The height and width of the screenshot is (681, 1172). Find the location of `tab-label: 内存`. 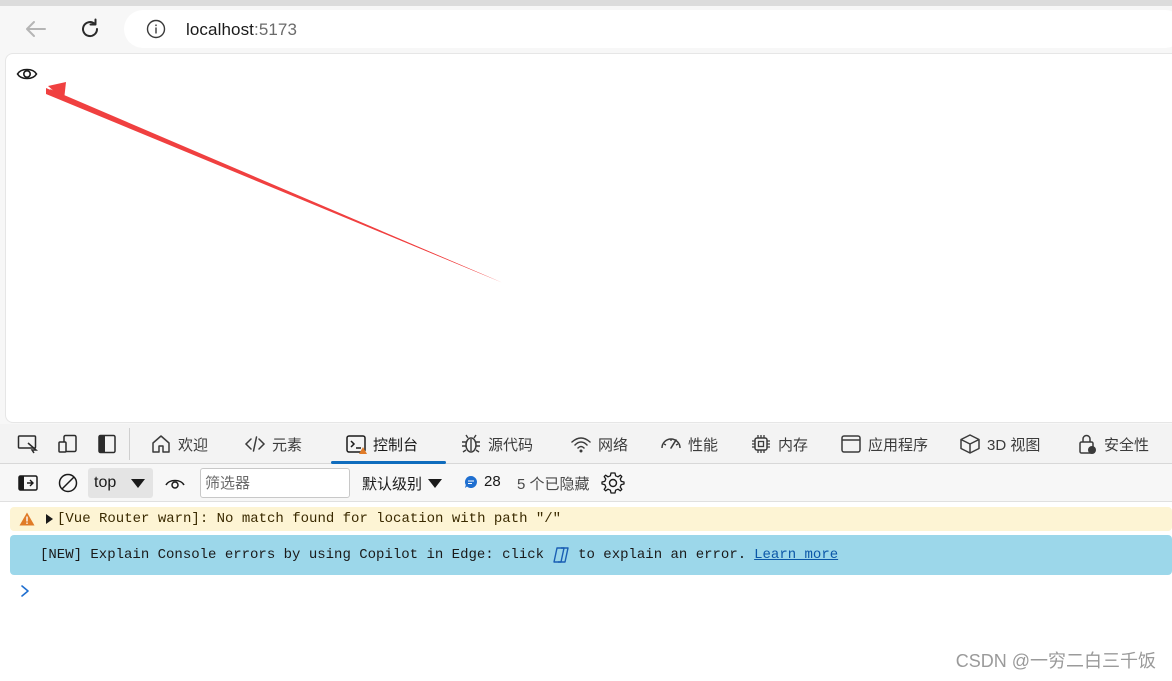

tab-label: 内存 is located at coordinates (793, 445).